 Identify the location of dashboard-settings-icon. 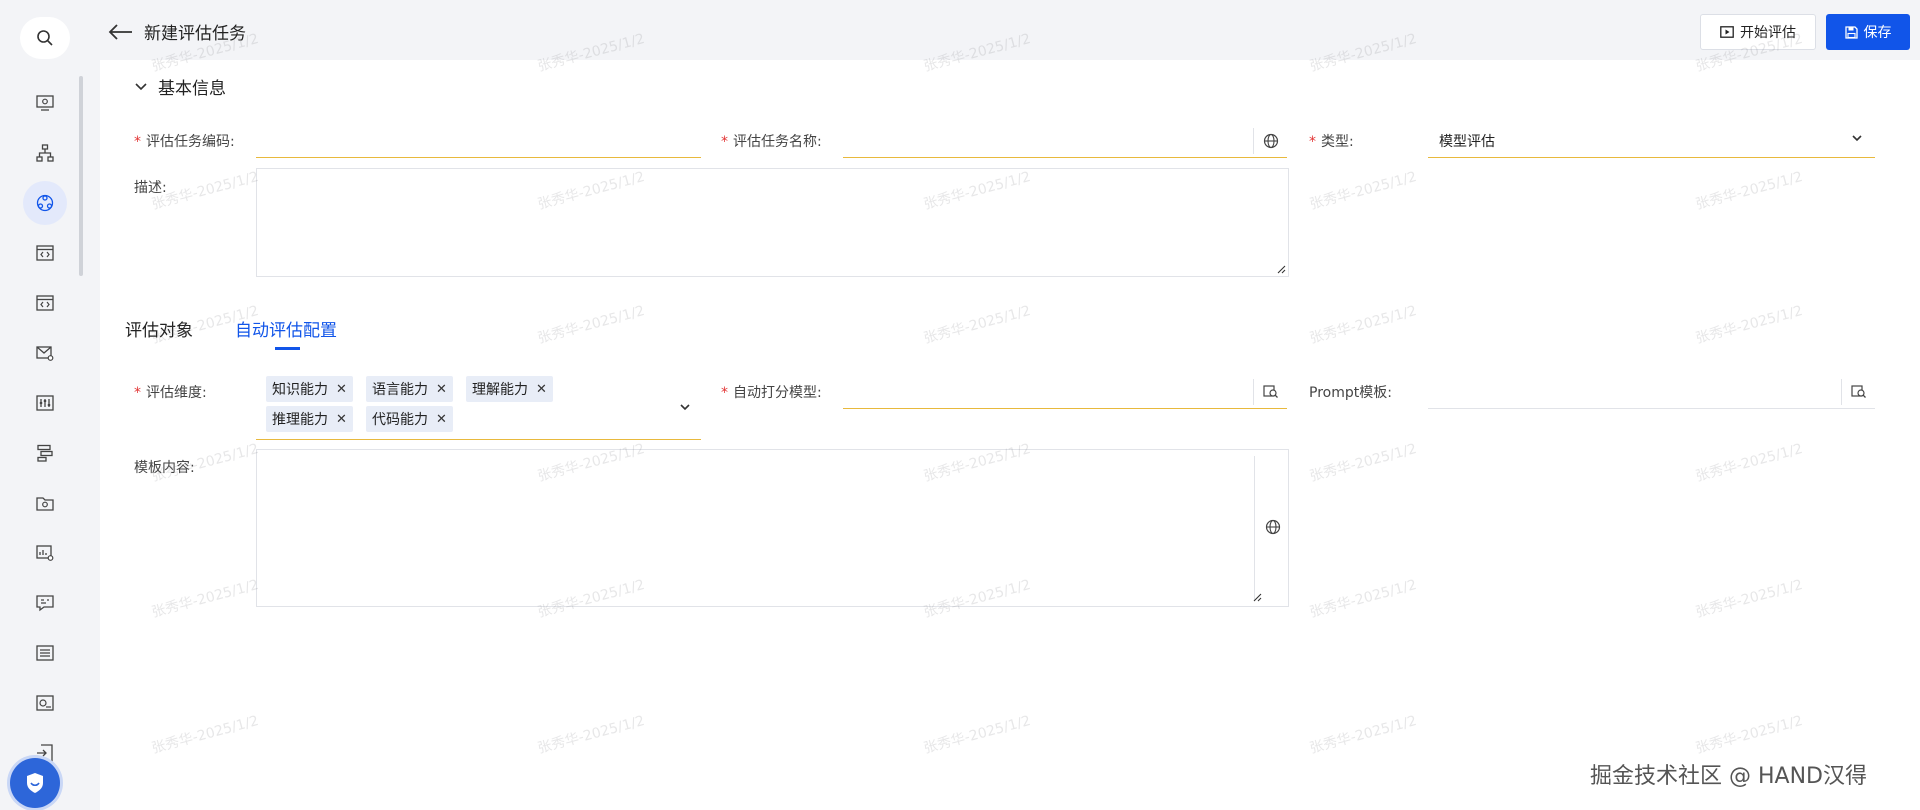
(45, 553).